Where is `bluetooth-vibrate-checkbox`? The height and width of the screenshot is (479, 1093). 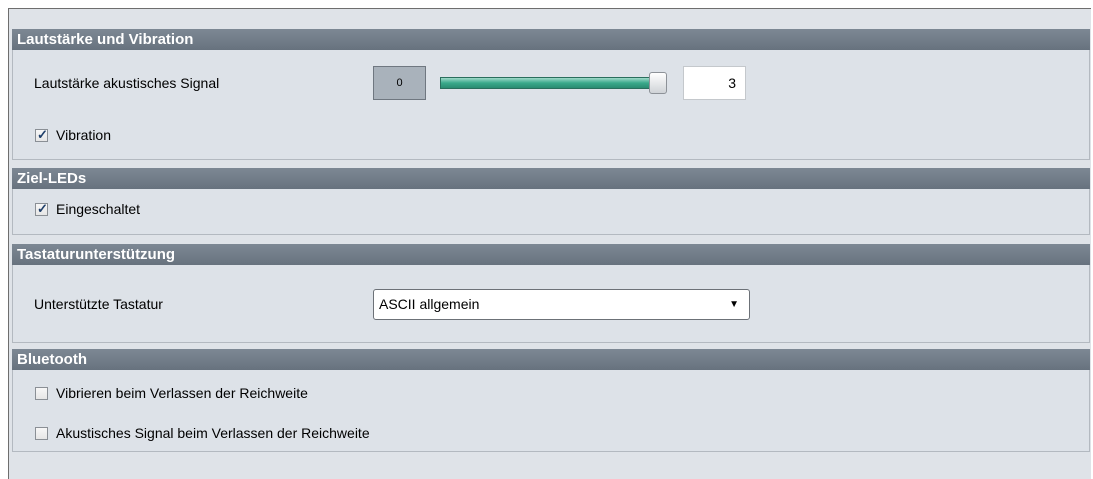 bluetooth-vibrate-checkbox is located at coordinates (41, 393).